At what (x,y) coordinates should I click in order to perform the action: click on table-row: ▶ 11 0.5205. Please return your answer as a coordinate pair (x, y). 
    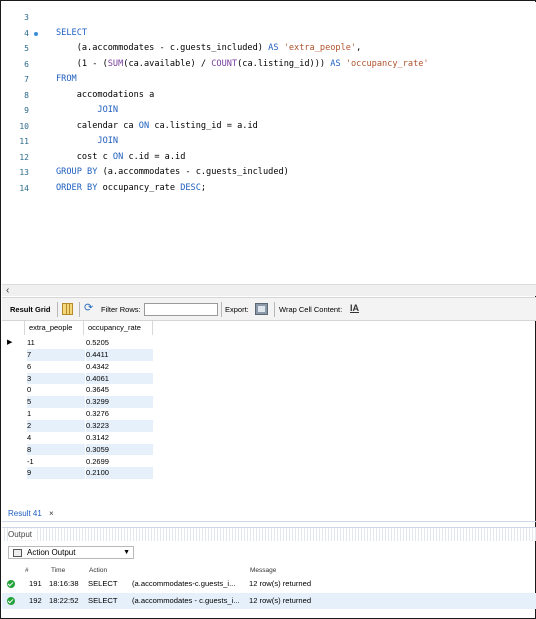
    Looking at the image, I should click on (79, 343).